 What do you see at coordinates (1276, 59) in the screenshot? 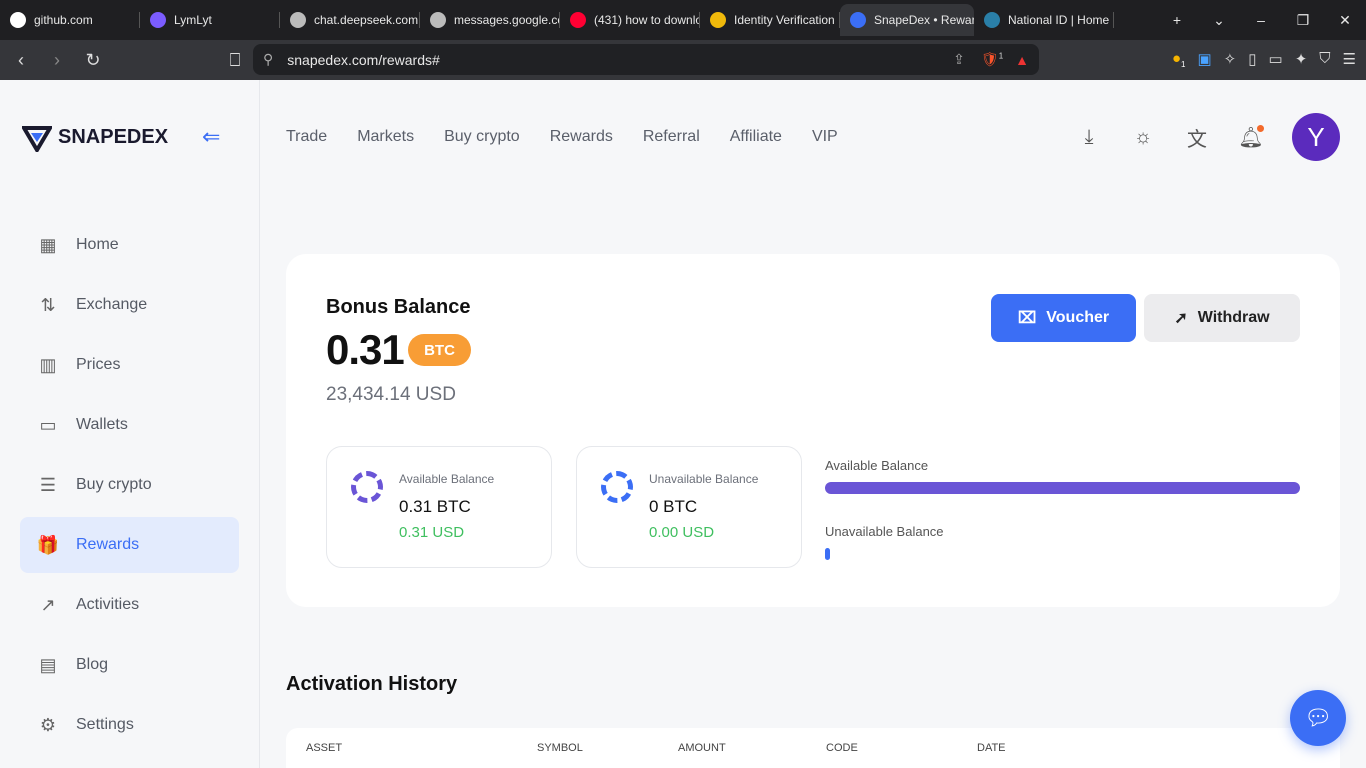
I see `wallet-icon: ▭` at bounding box center [1276, 59].